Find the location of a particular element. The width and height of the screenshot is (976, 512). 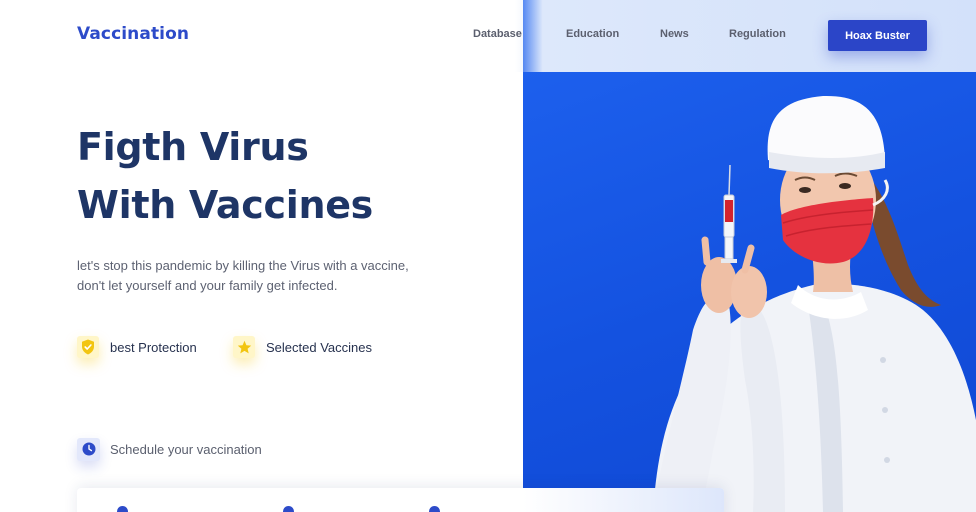

nav-regulation: Regulation is located at coordinates (757, 34).